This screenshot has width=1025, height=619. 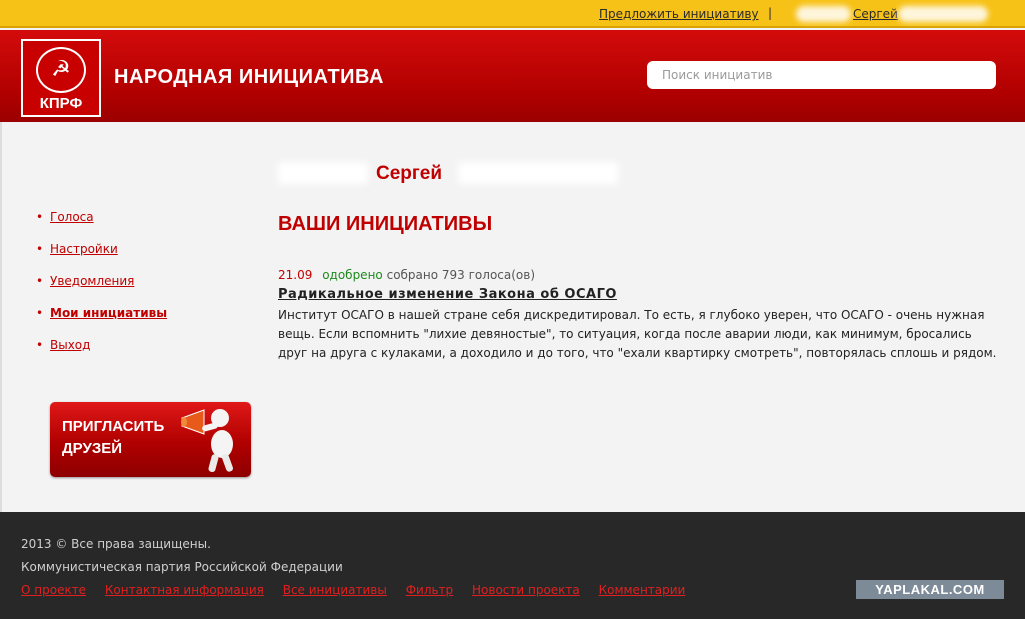 I want to click on blurred-name-right, so click(x=943, y=14).